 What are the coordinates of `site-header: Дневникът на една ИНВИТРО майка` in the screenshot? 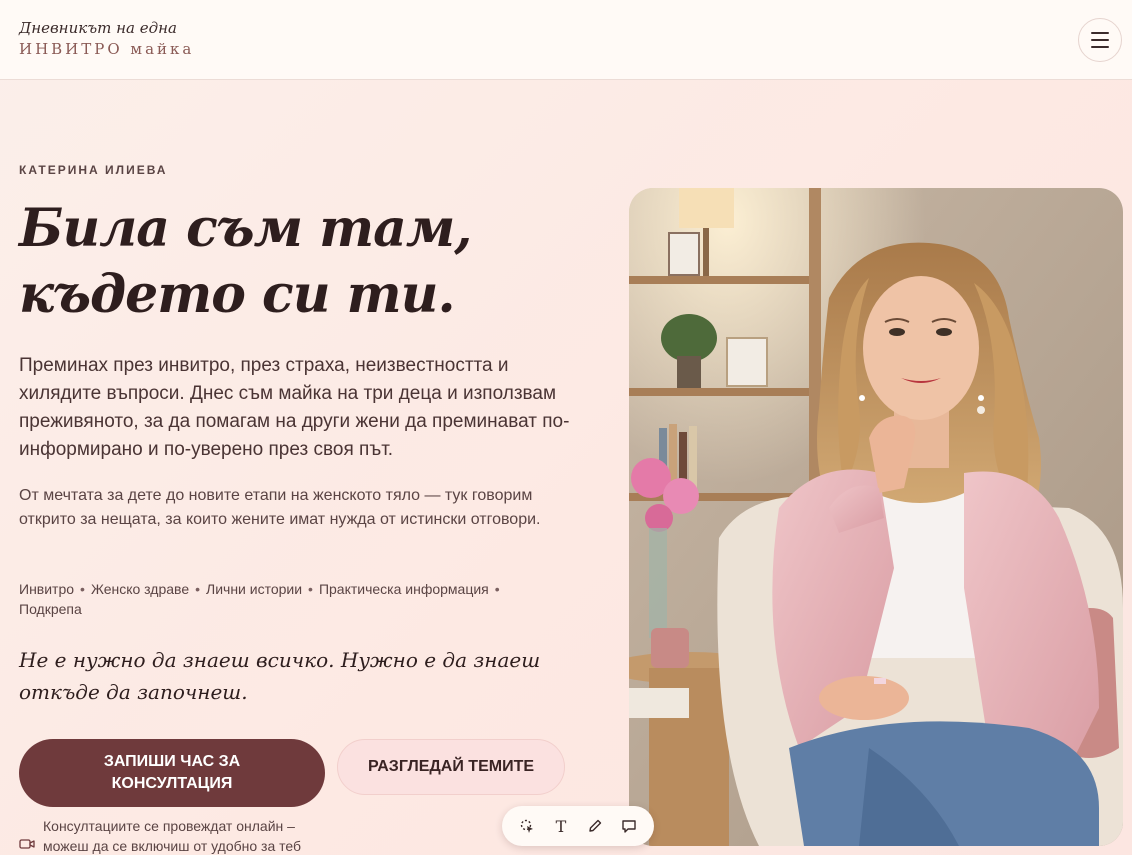 It's located at (566, 40).